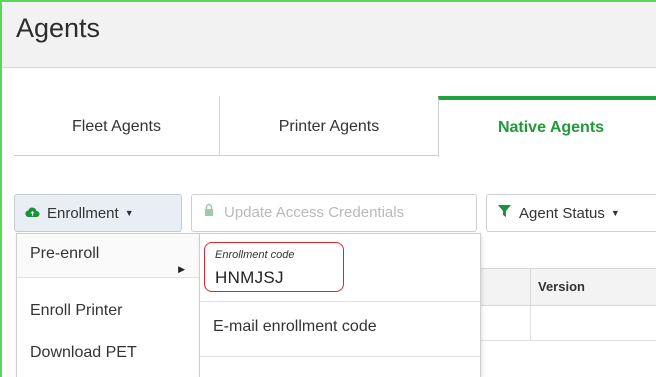 This screenshot has height=377, width=656. What do you see at coordinates (109, 353) in the screenshot?
I see `menu-item-download-pet: Download PET` at bounding box center [109, 353].